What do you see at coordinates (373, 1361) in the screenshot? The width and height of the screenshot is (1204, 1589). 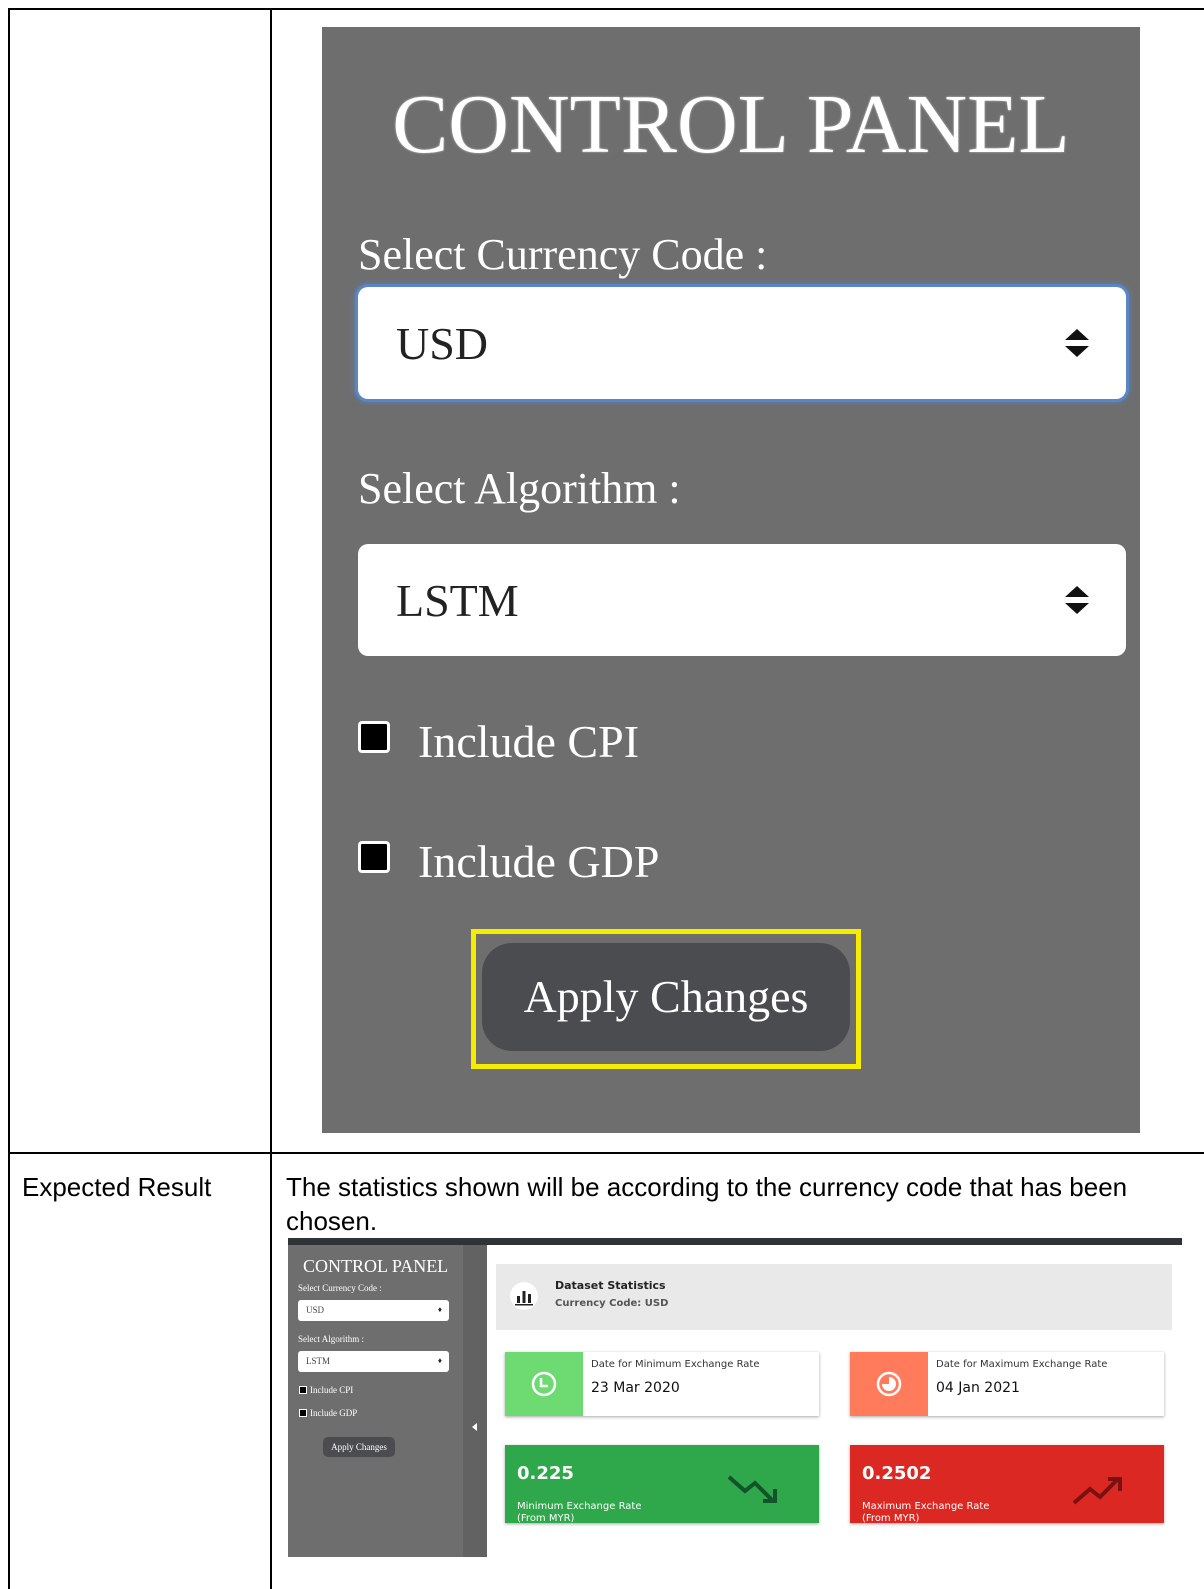 I see `sidebar-algorithm-select: LSTM ♦` at bounding box center [373, 1361].